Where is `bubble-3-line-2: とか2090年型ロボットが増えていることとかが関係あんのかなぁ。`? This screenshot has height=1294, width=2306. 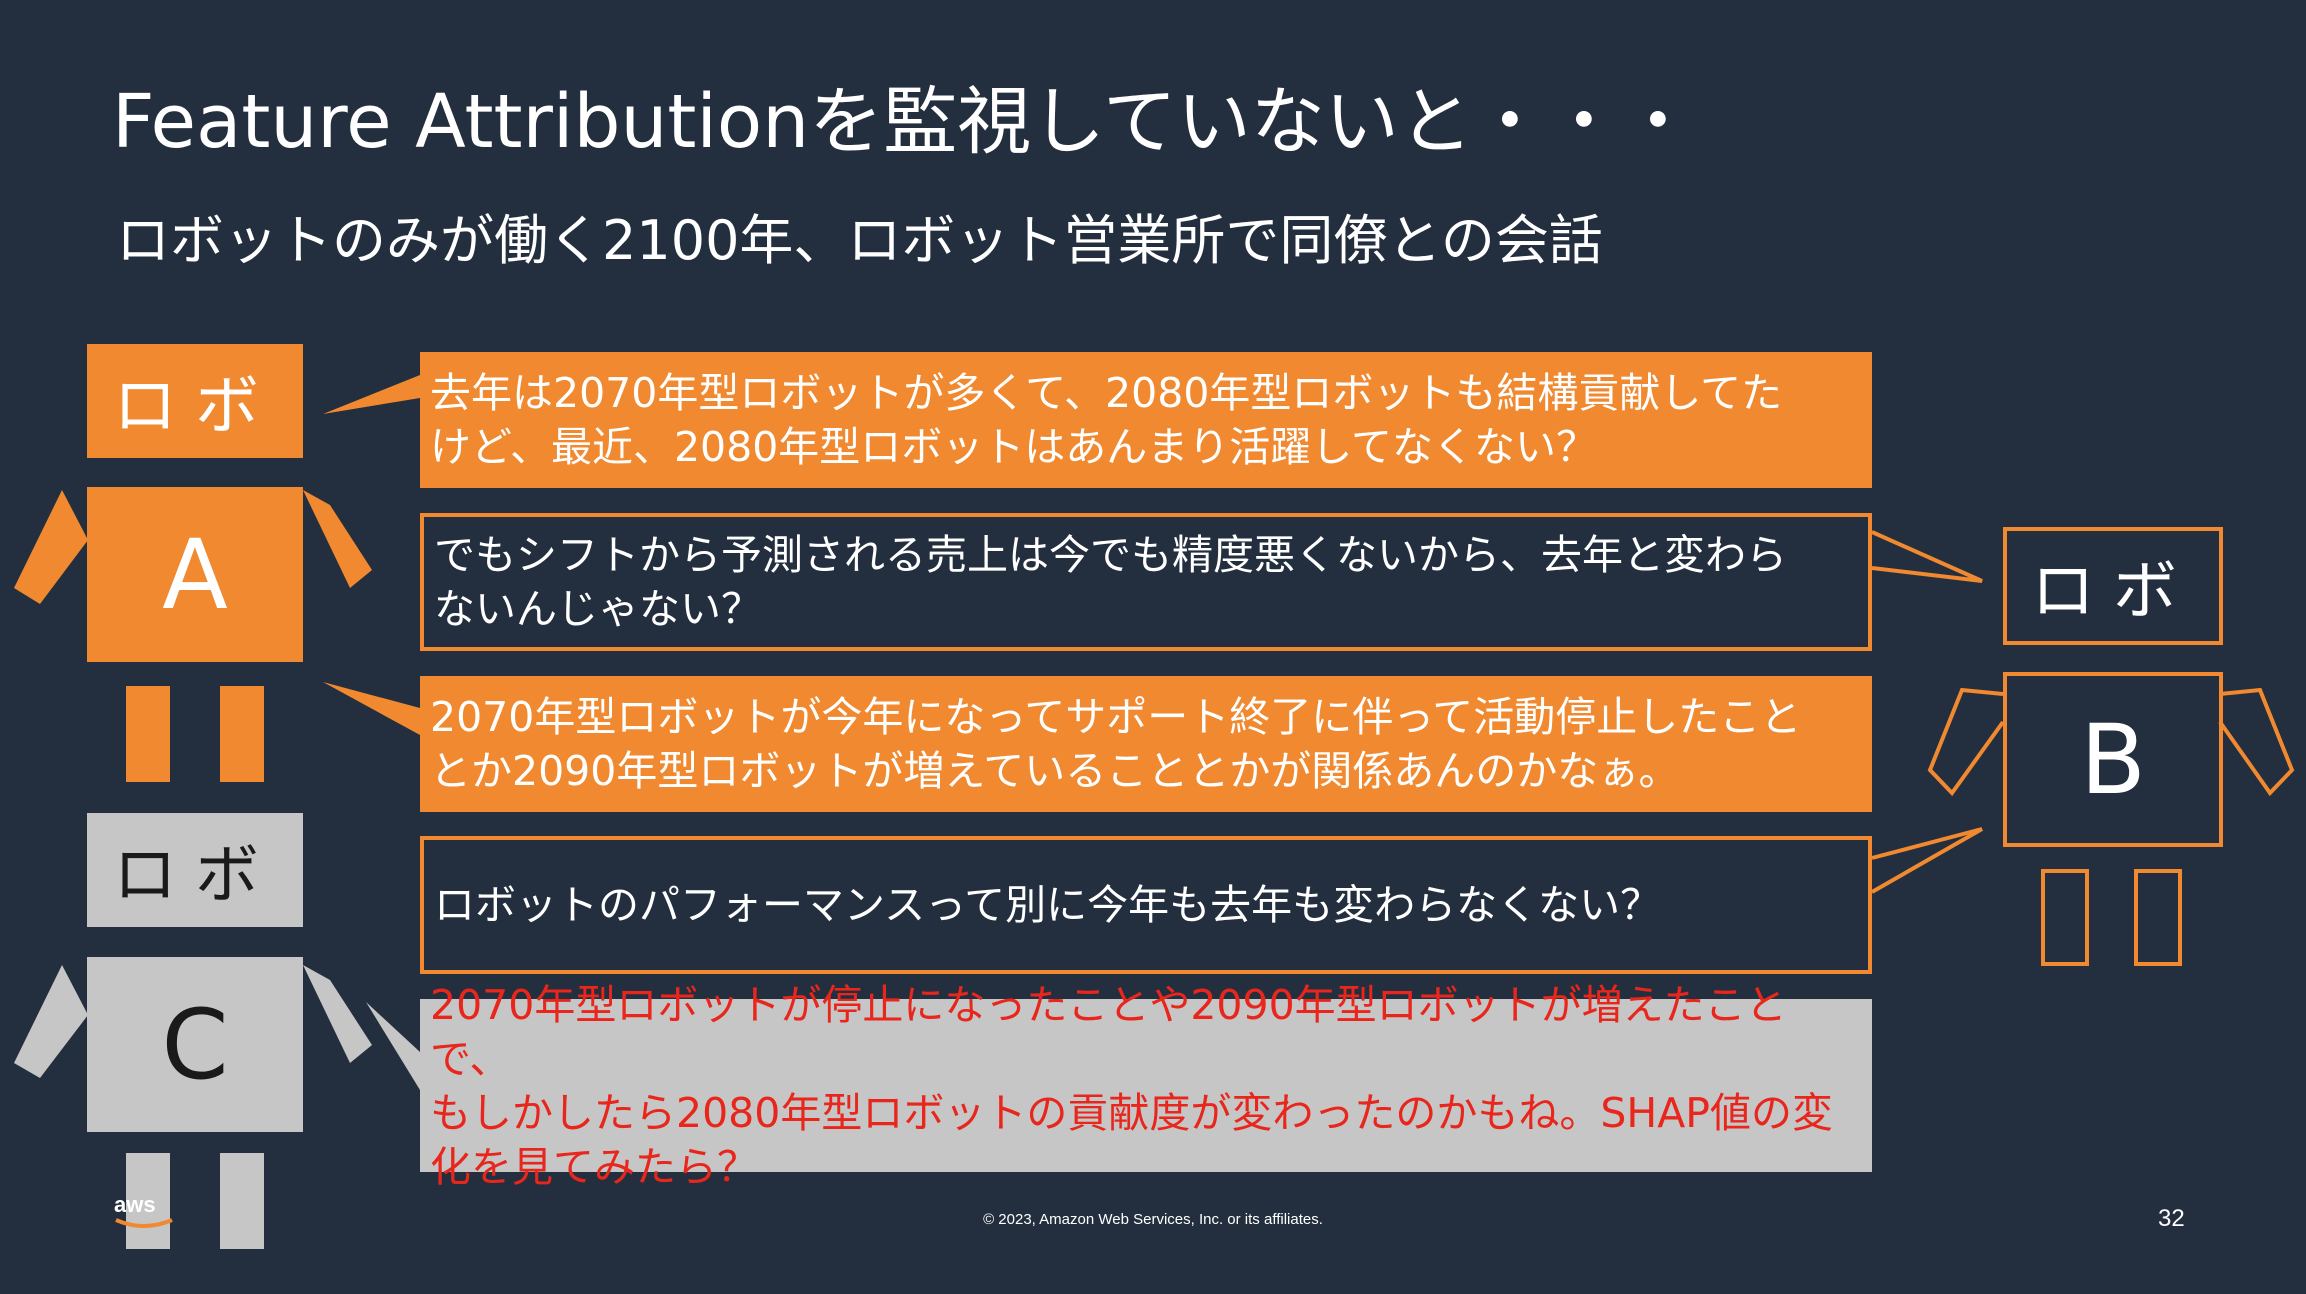 bubble-3-line-2: とか2090年型ロボットが増えていることとかが関係あんのかなぁ。 is located at coordinates (1055, 771).